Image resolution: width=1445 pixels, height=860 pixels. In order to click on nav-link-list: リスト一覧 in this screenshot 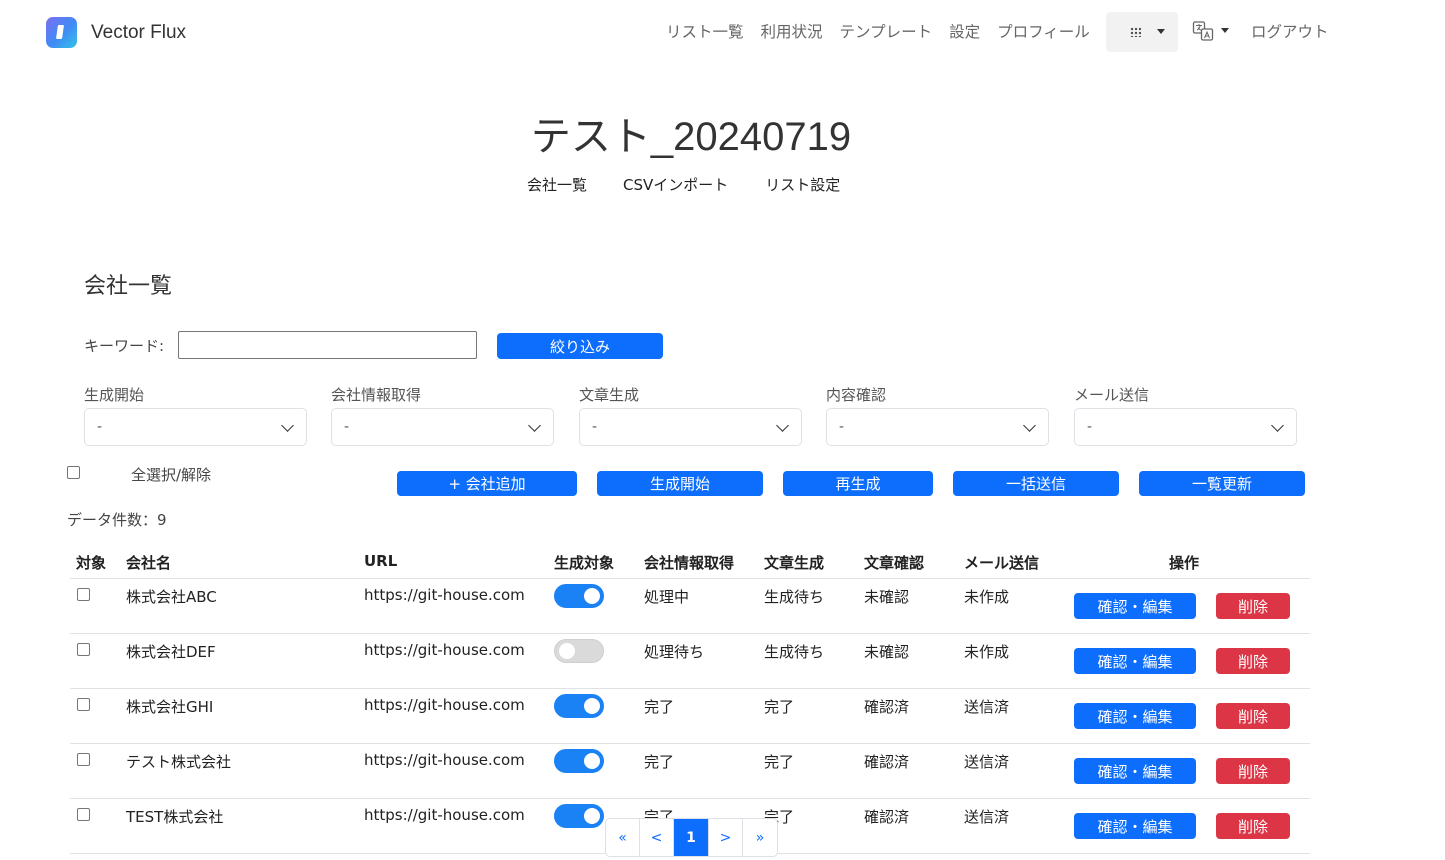, I will do `click(705, 31)`.